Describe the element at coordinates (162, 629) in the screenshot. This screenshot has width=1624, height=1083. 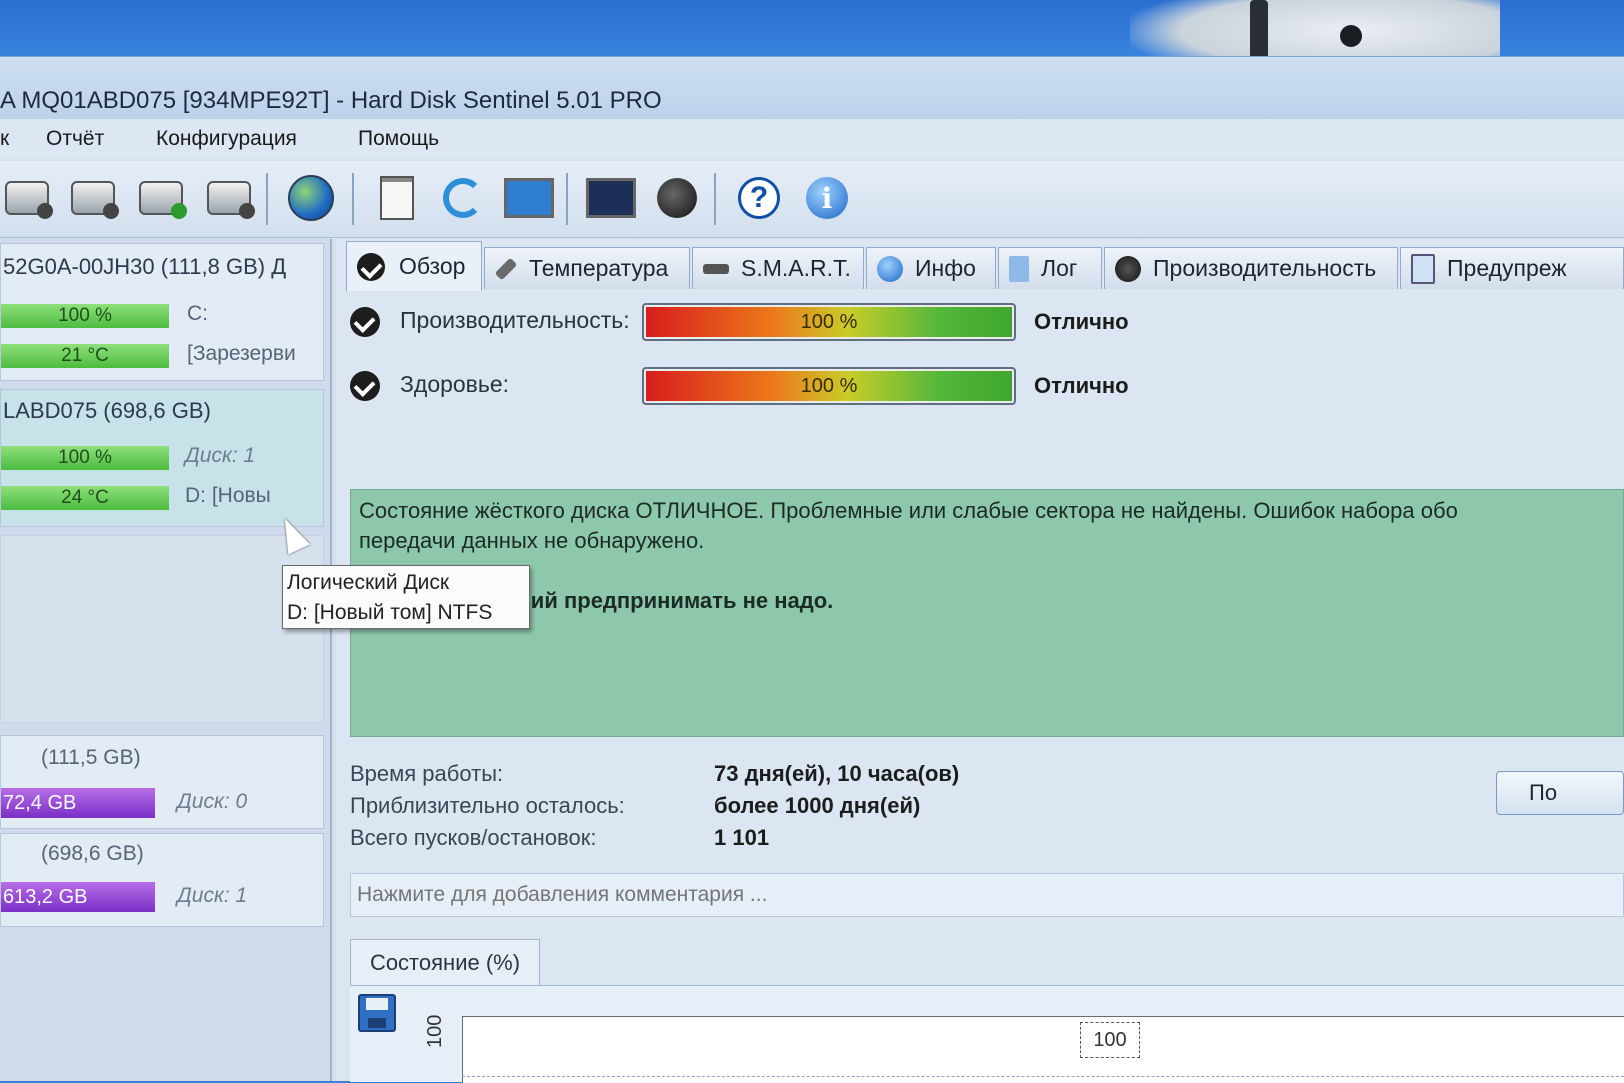
I see `empty-area` at that location.